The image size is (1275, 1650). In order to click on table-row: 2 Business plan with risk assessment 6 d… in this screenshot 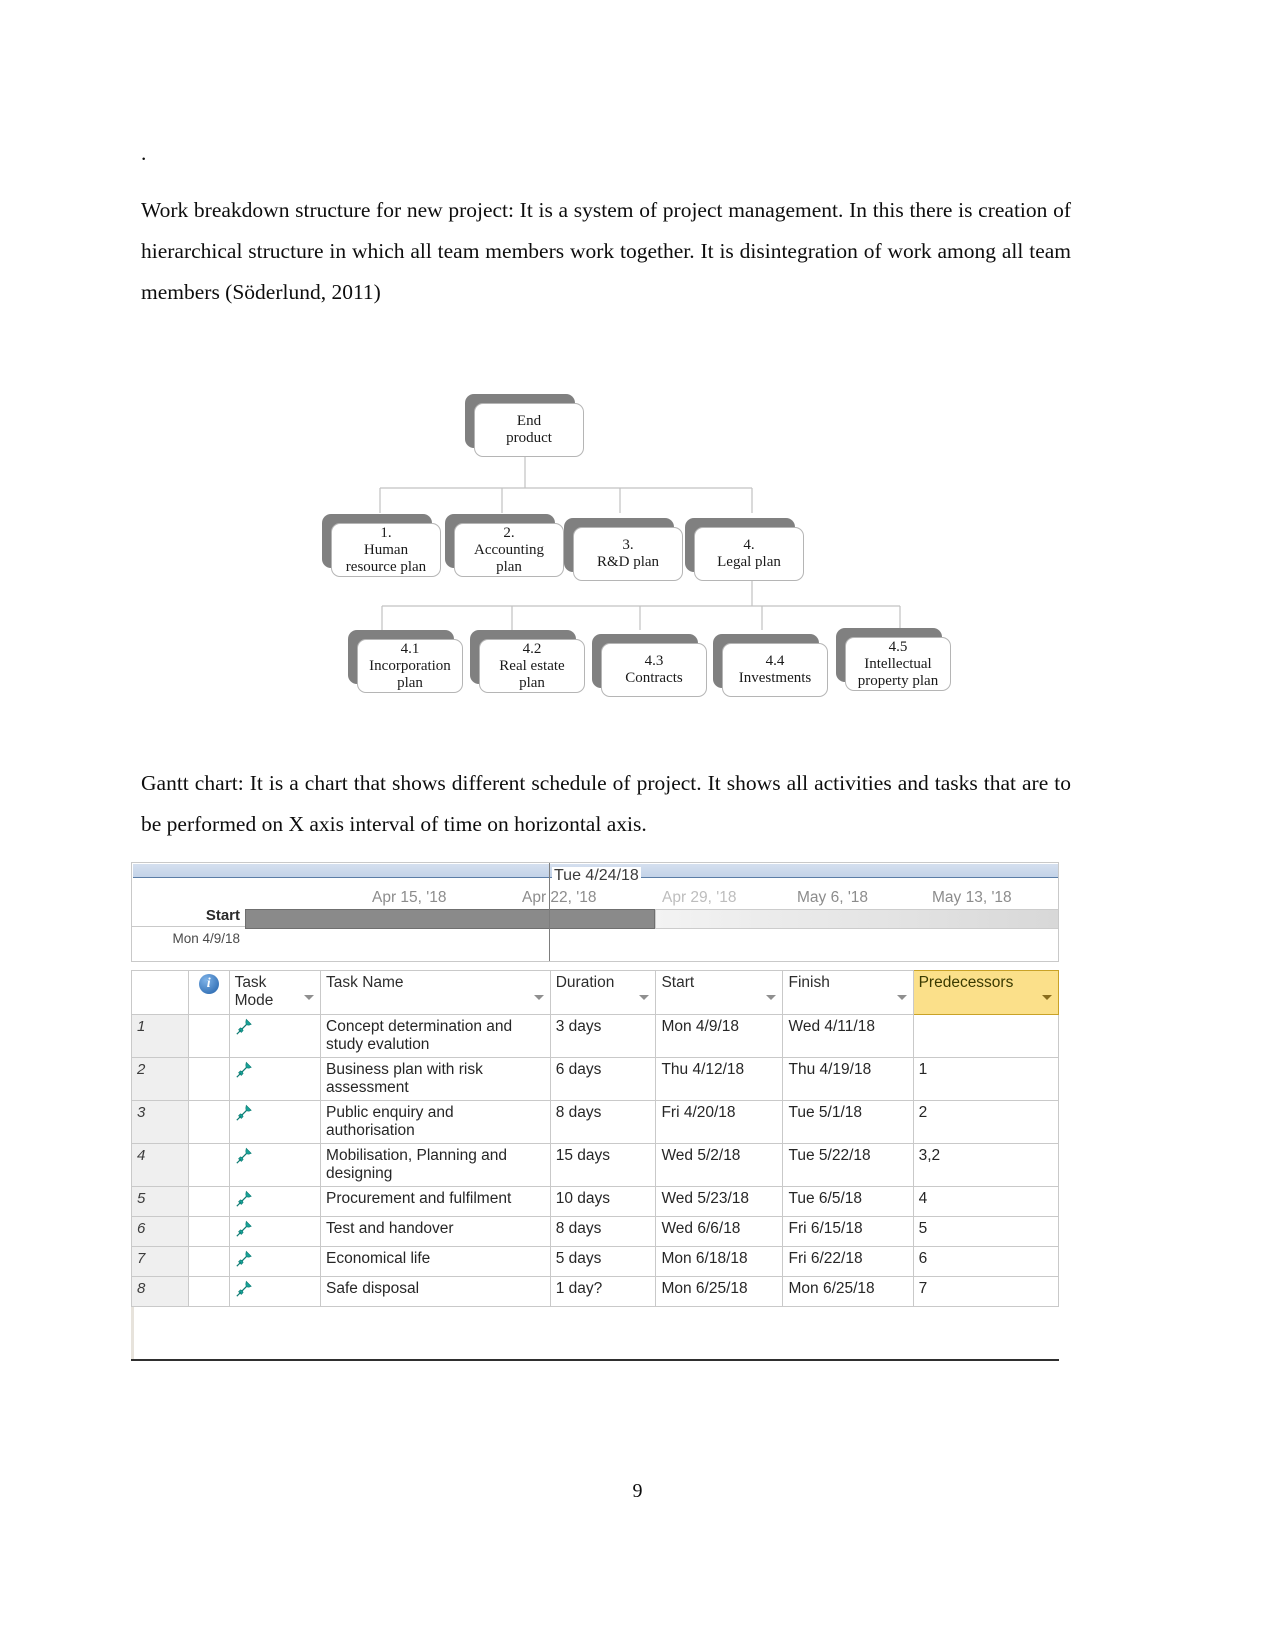, I will do `click(595, 1079)`.